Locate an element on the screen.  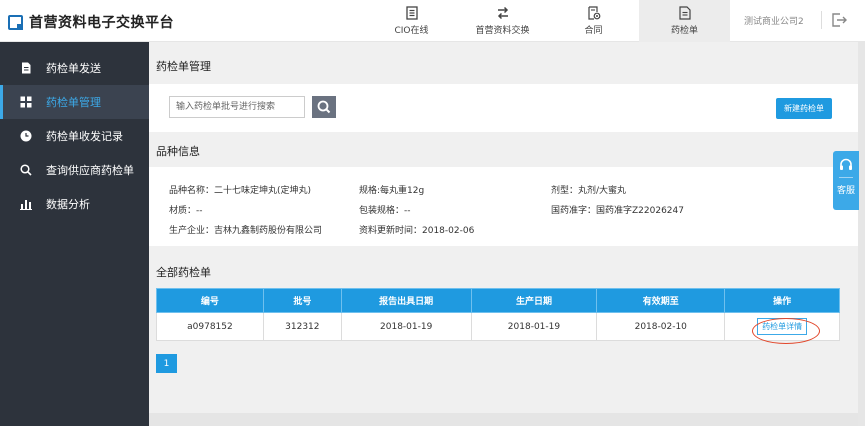
table-header-row: 编号 批号 报告出具日期 生产日期 有效期至 操作 is located at coordinates (498, 300).